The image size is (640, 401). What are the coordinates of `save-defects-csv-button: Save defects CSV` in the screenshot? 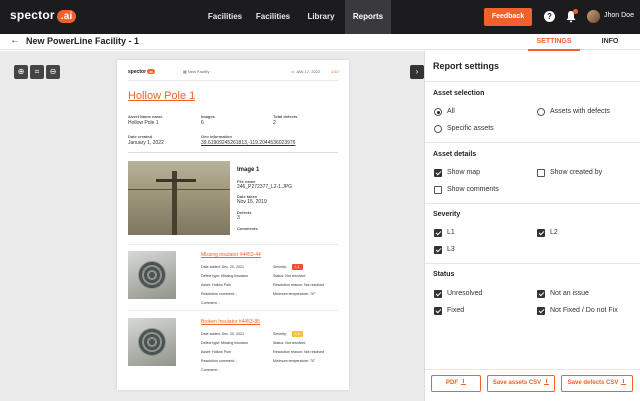 It's located at (597, 383).